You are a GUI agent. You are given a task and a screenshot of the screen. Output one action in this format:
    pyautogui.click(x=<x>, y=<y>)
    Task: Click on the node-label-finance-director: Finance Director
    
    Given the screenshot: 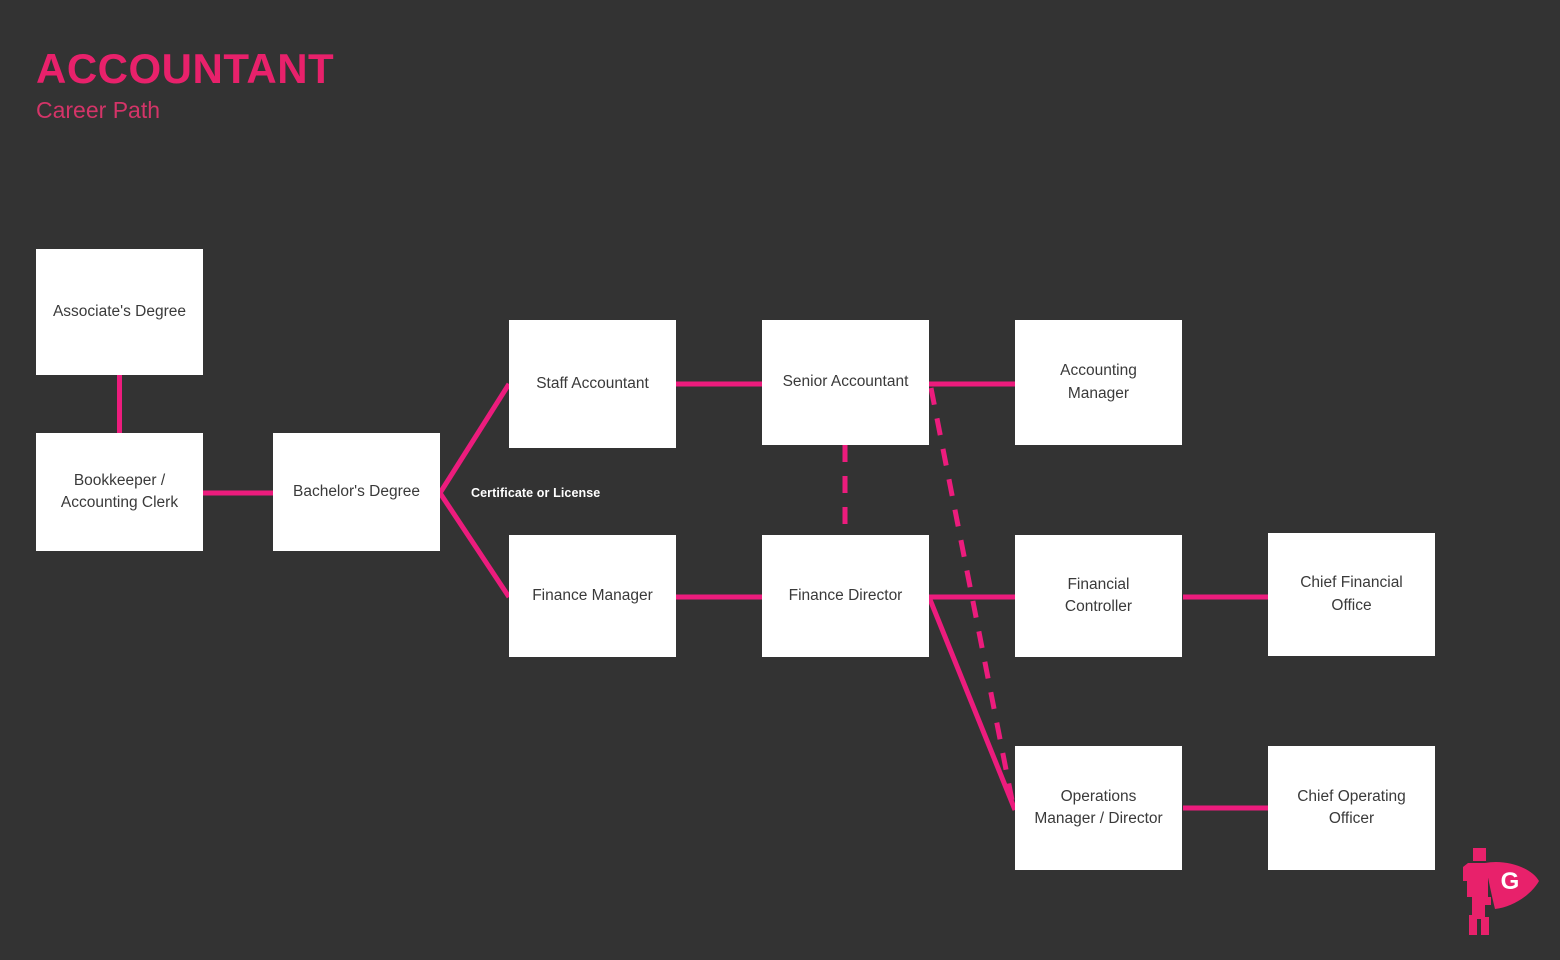 What is the action you would take?
    pyautogui.click(x=845, y=595)
    